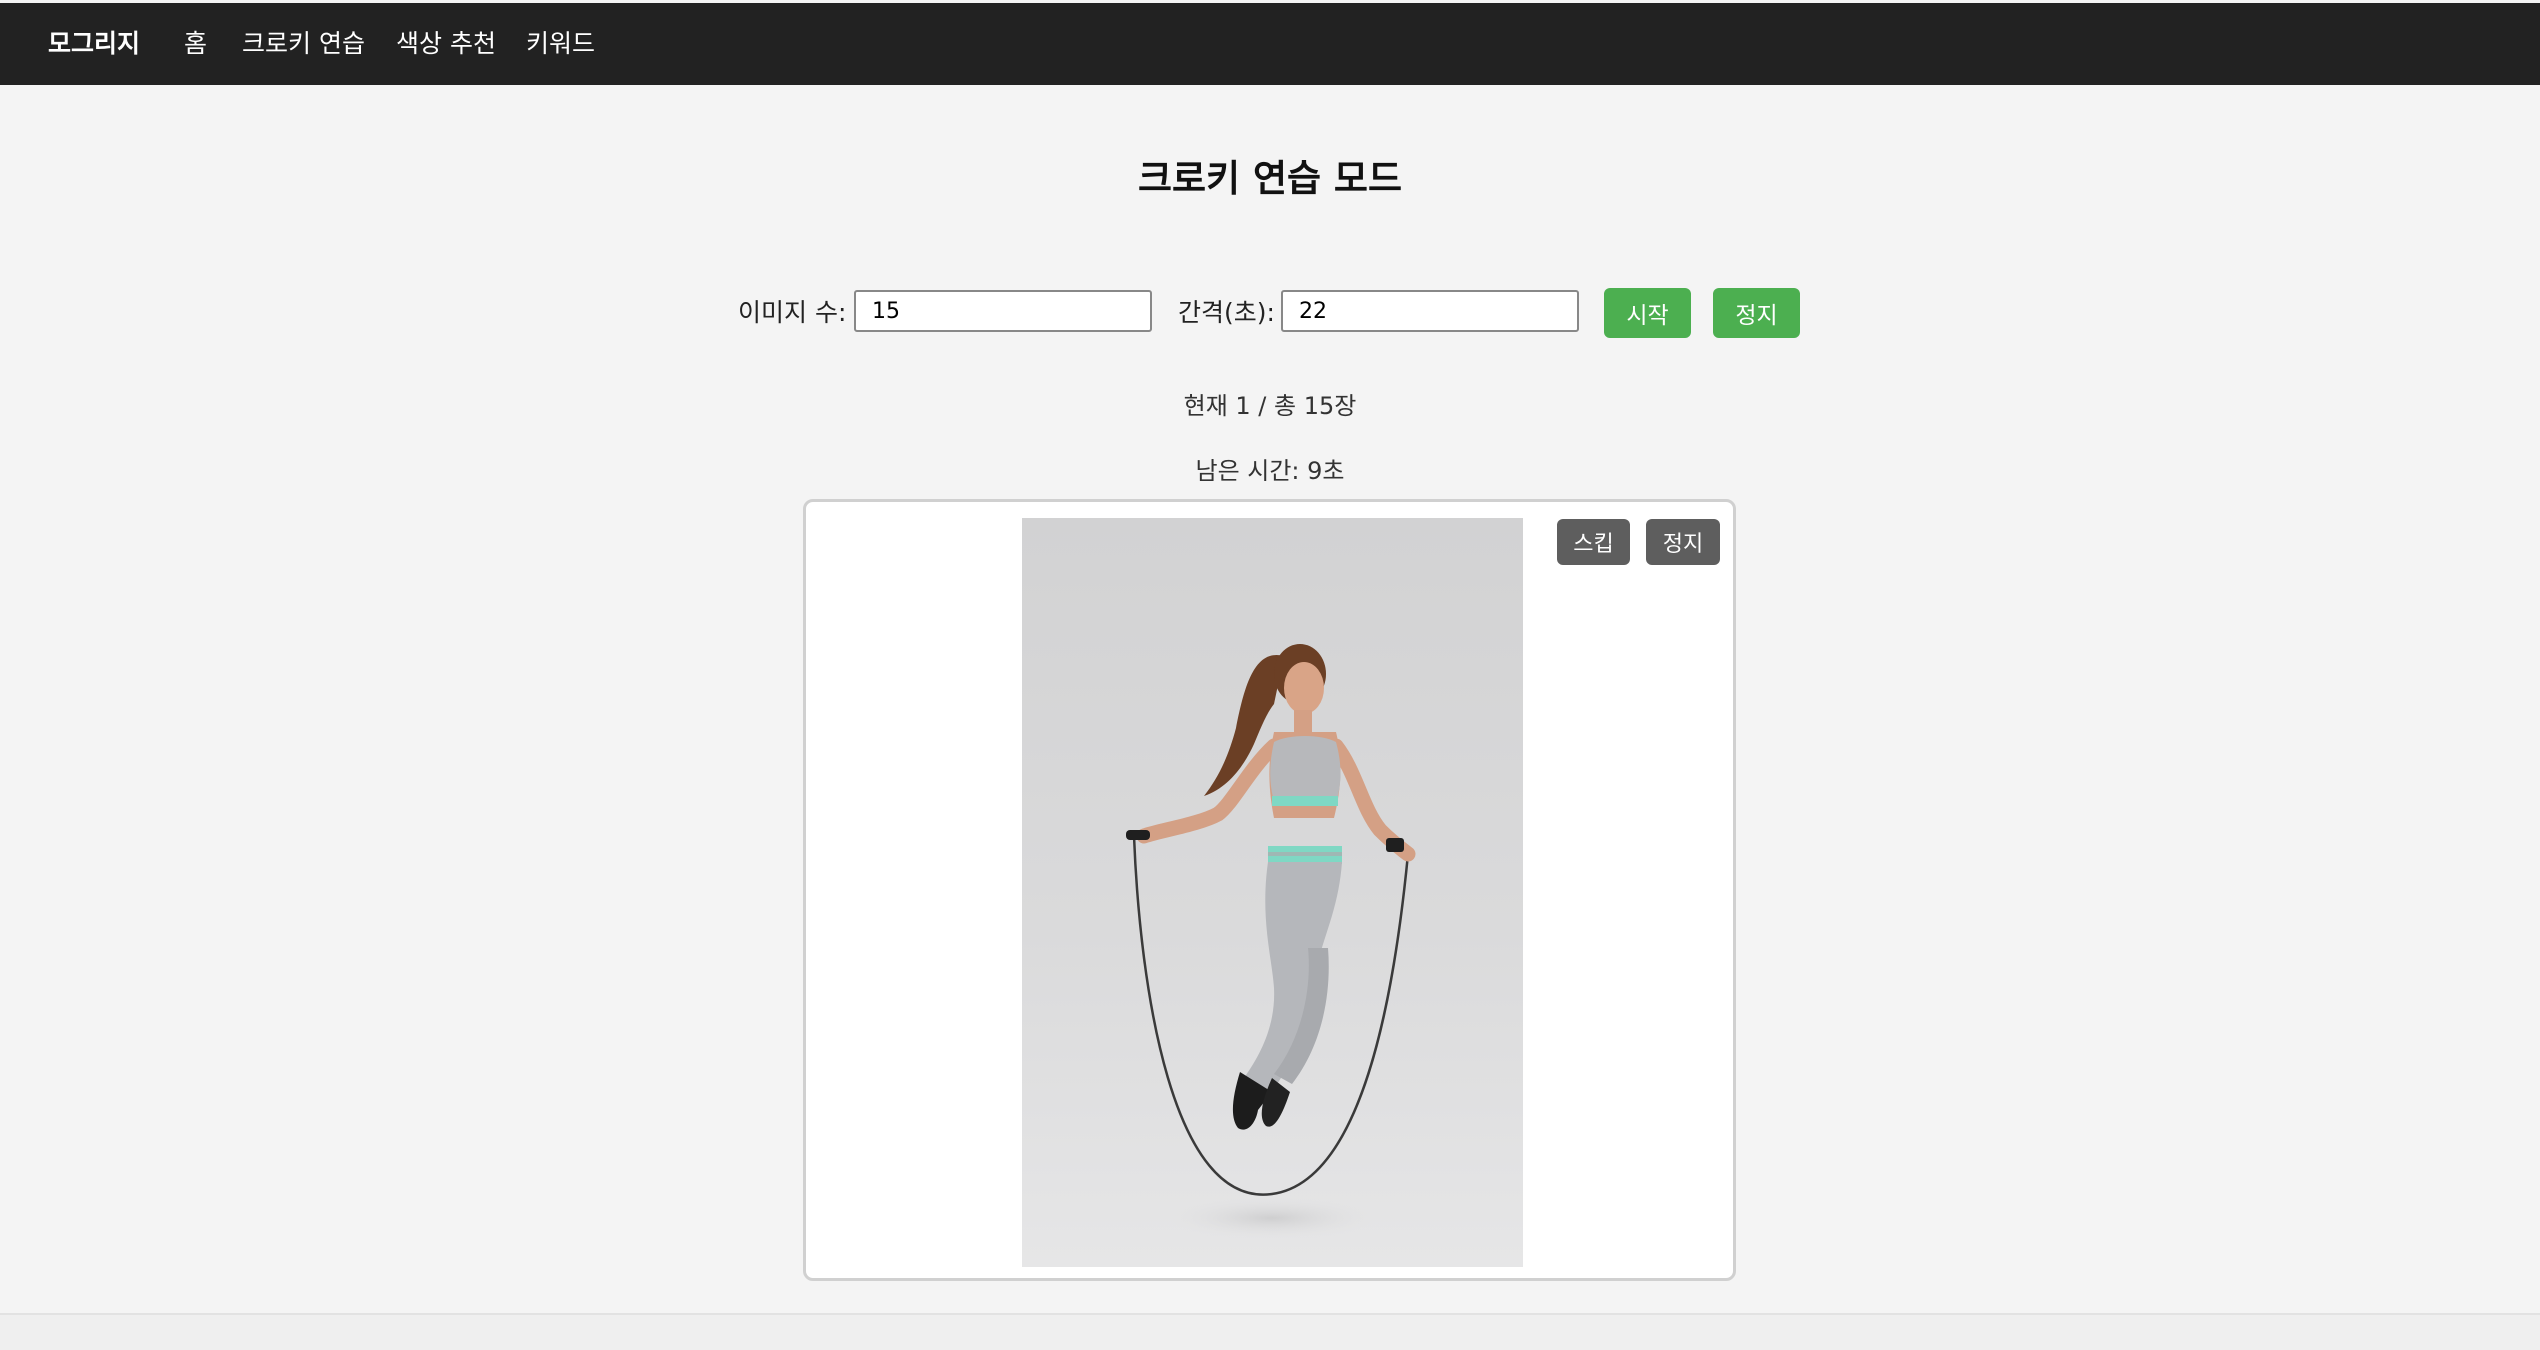 The width and height of the screenshot is (2540, 1350). Describe the element at coordinates (195, 44) in the screenshot. I see `nav-item-home: 홈` at that location.